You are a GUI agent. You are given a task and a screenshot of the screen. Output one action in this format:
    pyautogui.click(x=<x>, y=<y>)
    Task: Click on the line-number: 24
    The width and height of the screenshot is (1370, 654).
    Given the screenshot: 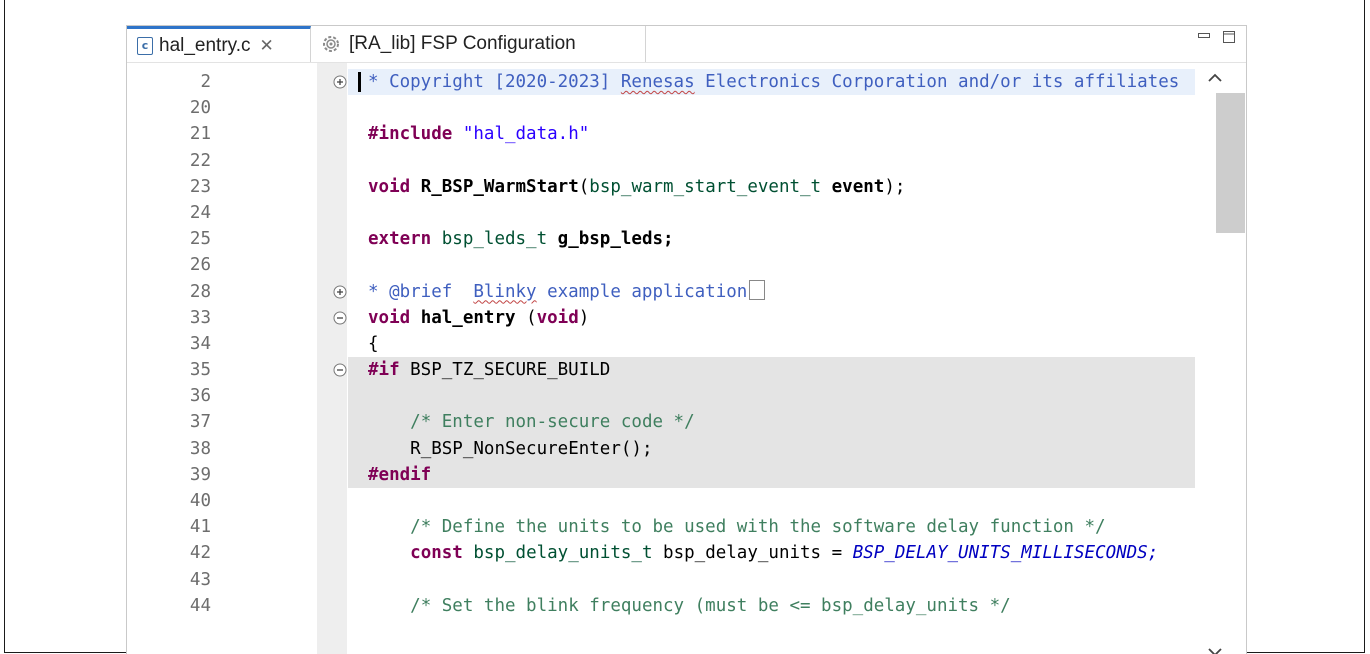 What is the action you would take?
    pyautogui.click(x=200, y=212)
    